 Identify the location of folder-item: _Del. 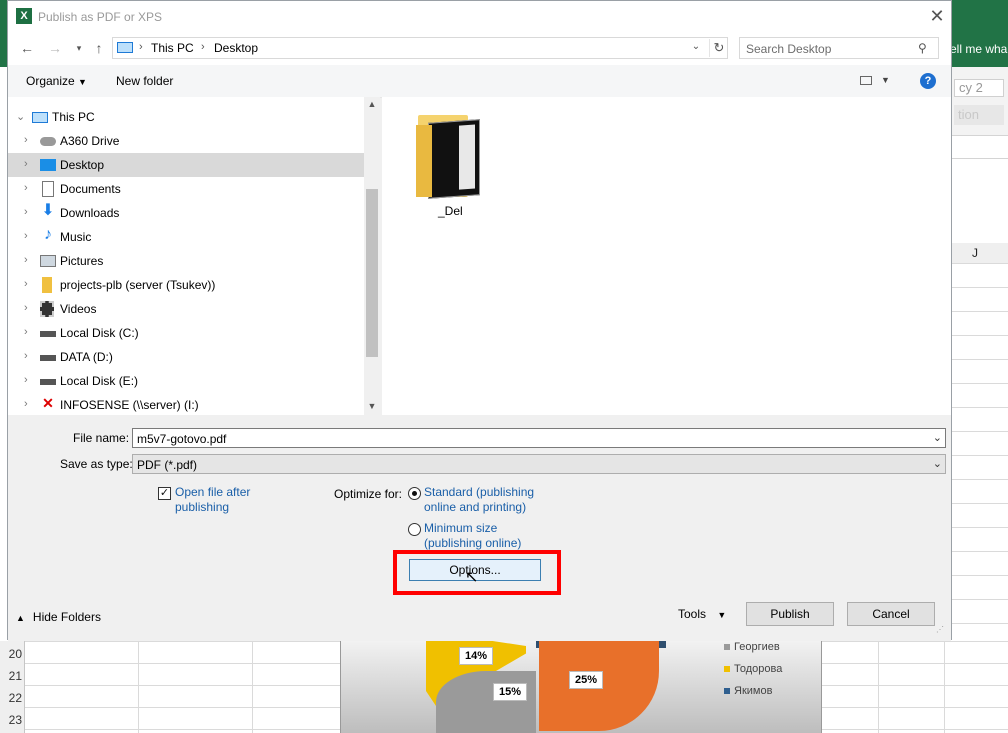
(451, 168).